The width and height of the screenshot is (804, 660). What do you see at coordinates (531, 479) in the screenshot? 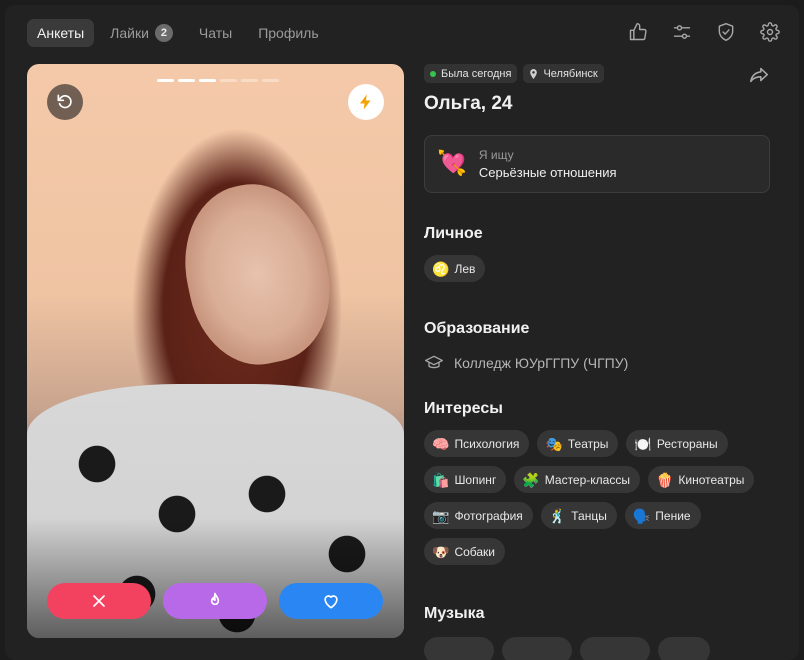
I see `interest-emoji-icon: 🧩` at bounding box center [531, 479].